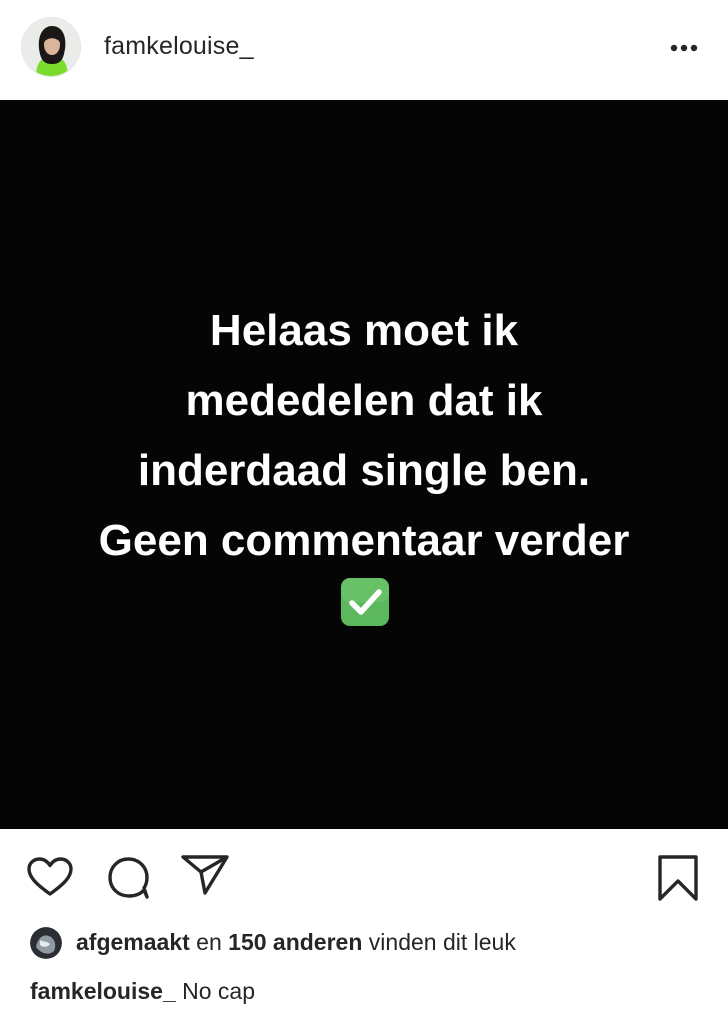  I want to click on liker-avatar, so click(46, 943).